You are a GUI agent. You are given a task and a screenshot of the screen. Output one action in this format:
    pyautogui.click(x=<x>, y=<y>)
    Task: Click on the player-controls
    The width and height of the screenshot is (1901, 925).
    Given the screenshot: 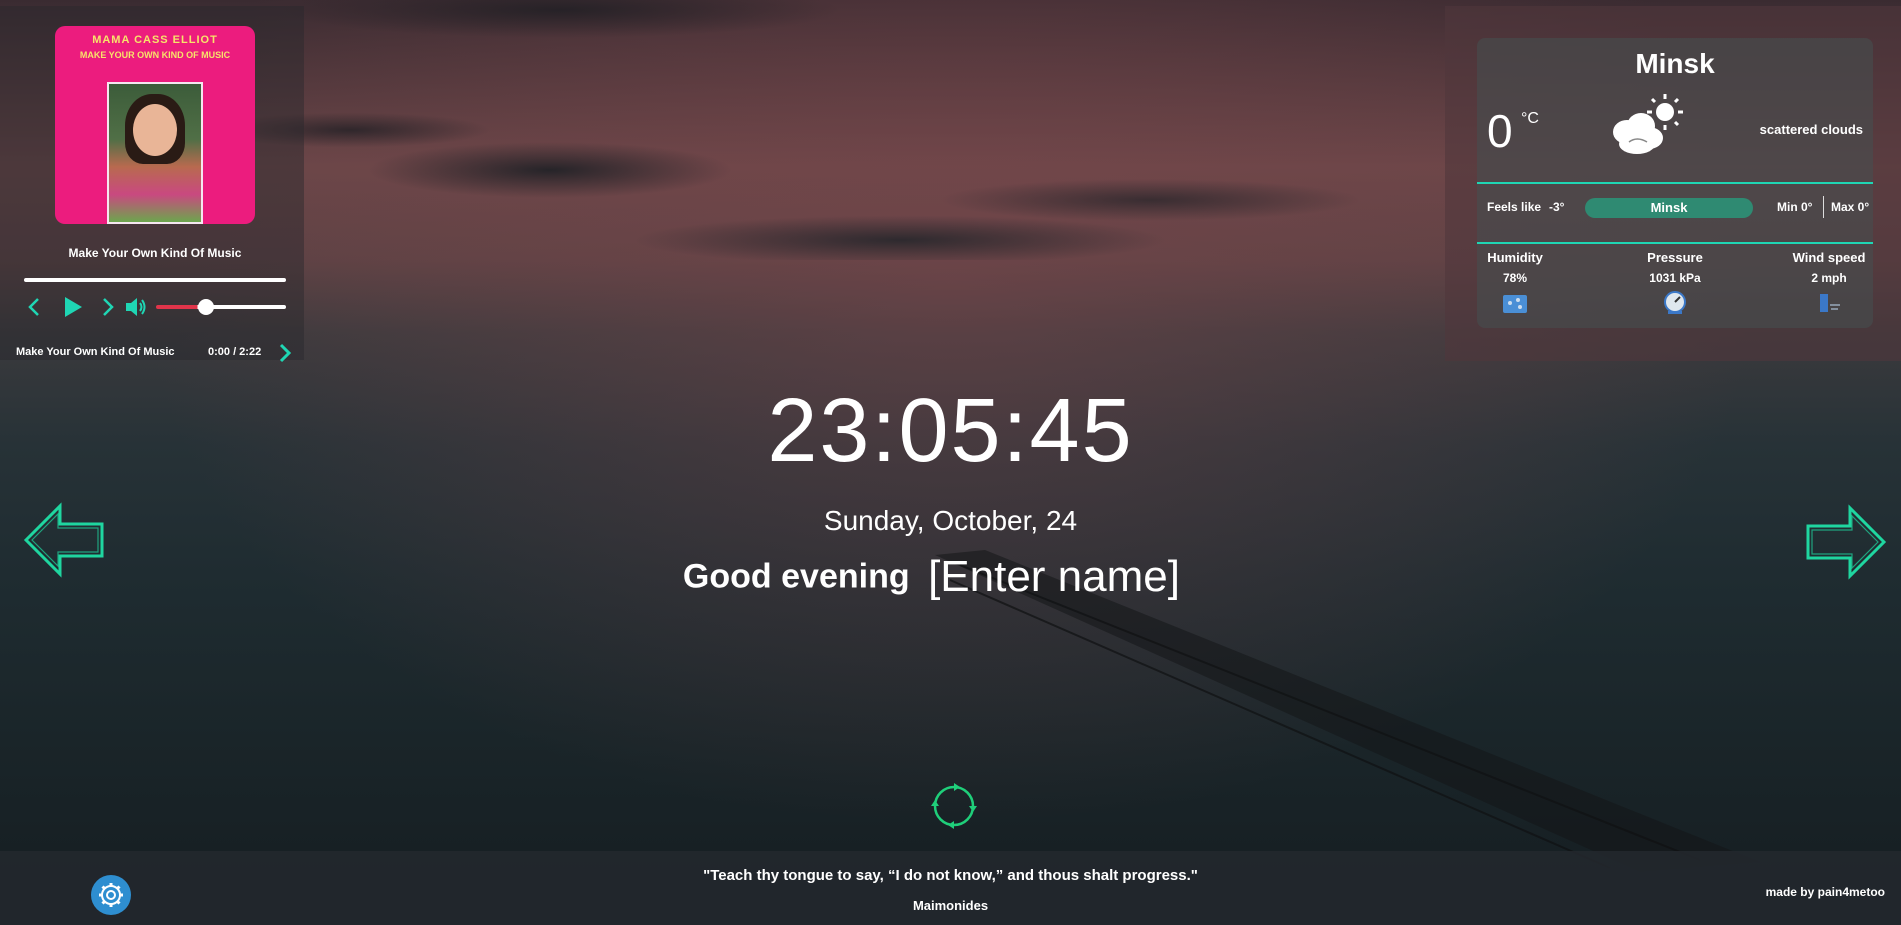 What is the action you would take?
    pyautogui.click(x=159, y=309)
    